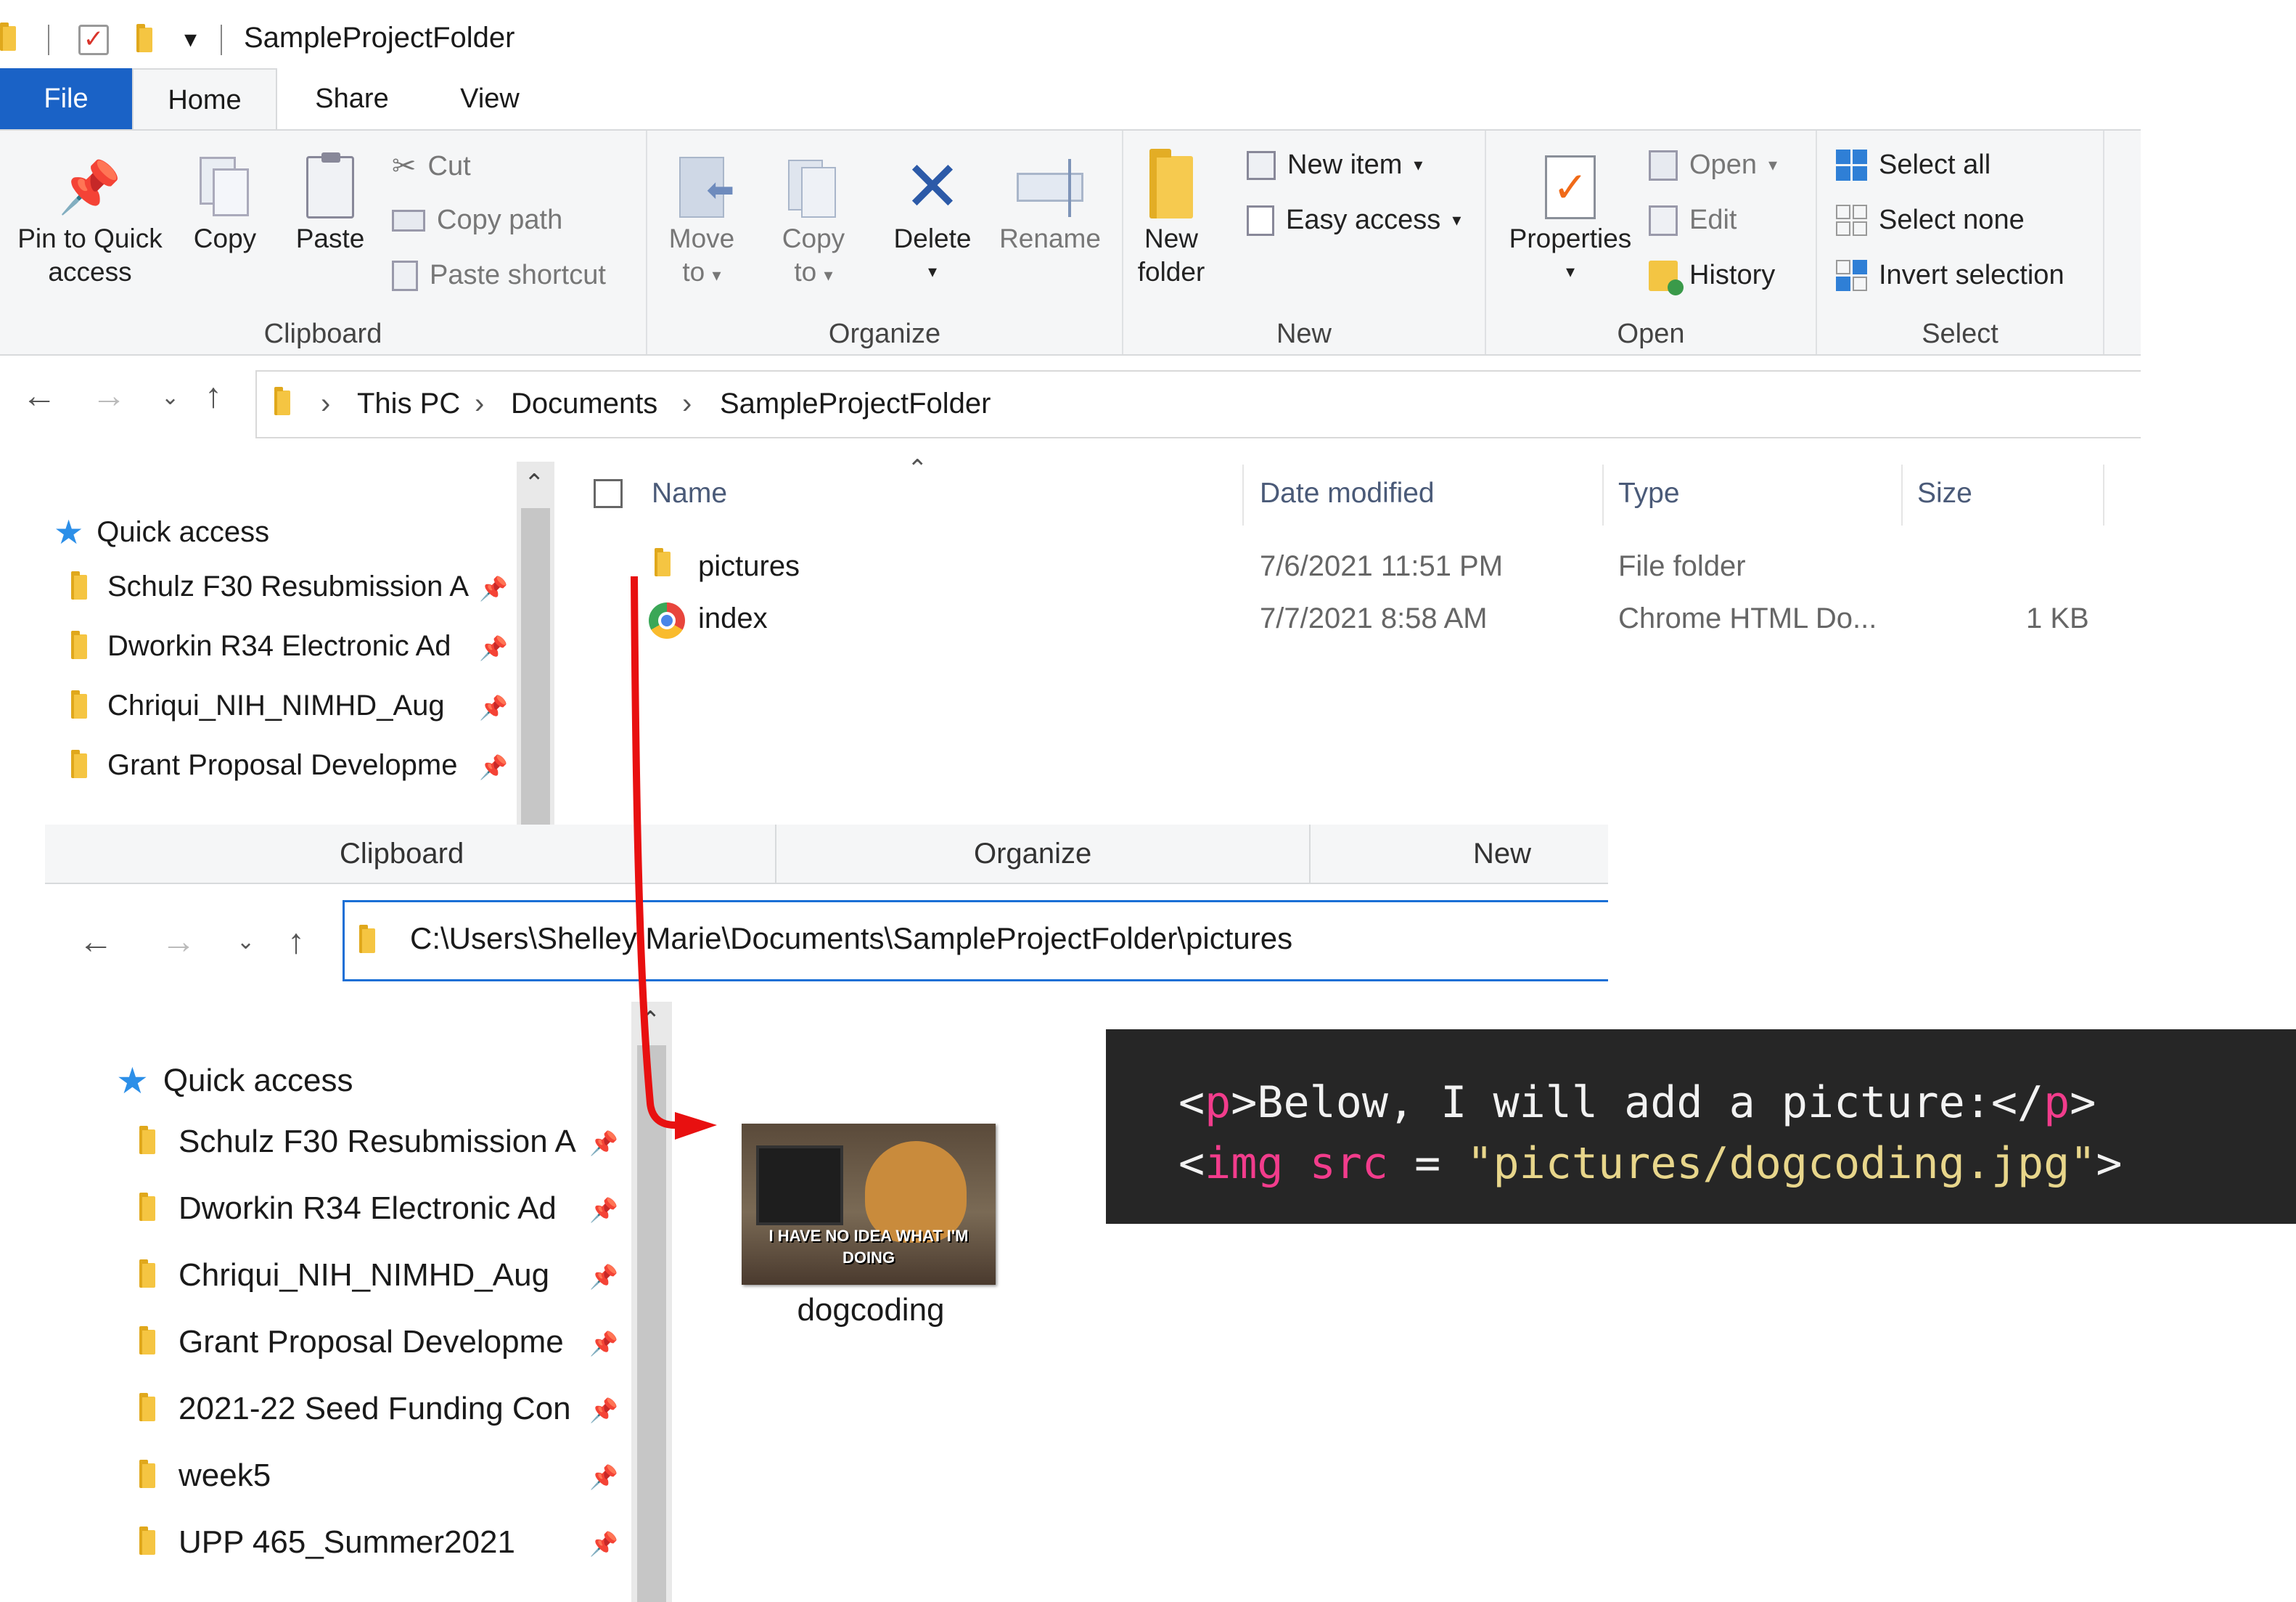 The image size is (2296, 1602). I want to click on monitor-shape, so click(799, 1185).